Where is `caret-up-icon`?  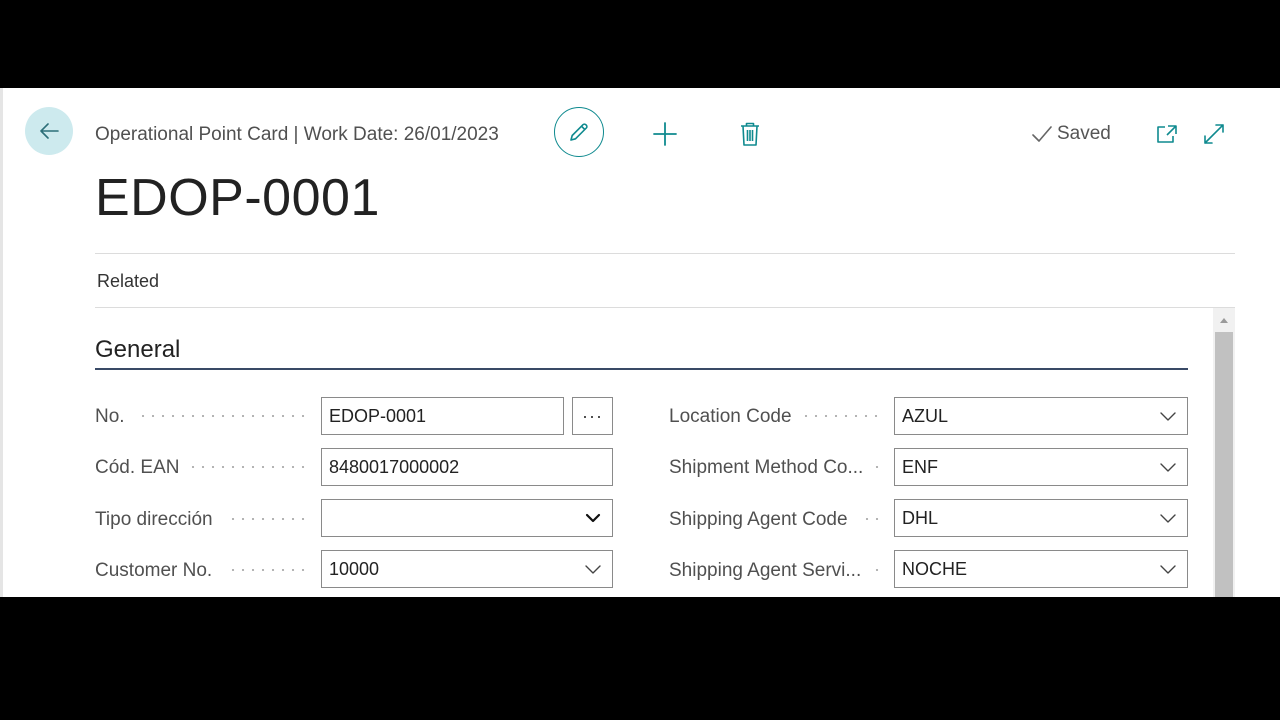
caret-up-icon is located at coordinates (1224, 320).